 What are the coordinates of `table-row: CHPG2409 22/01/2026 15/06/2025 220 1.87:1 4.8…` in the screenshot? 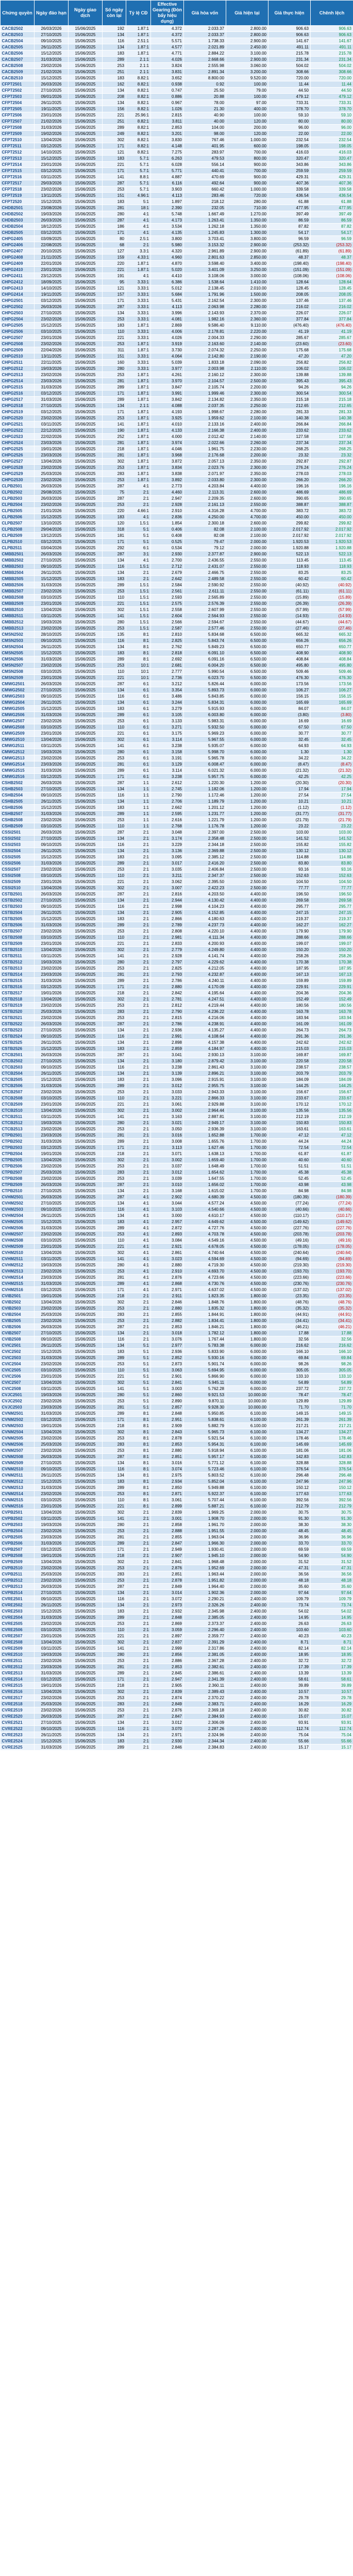 It's located at (176, 263).